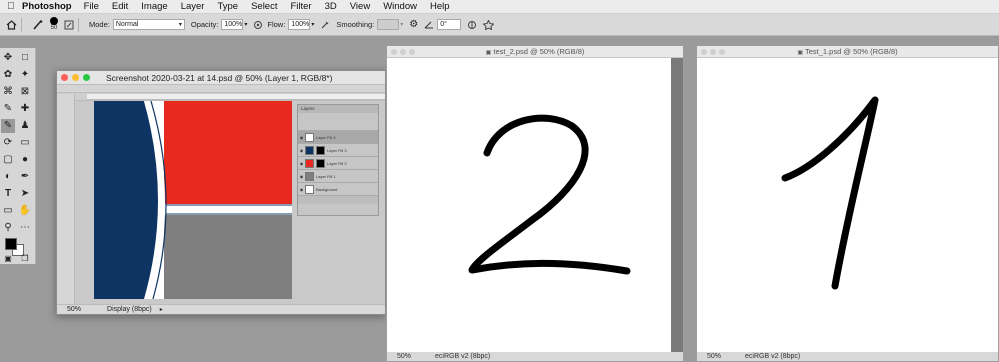  Describe the element at coordinates (161, 309) in the screenshot. I see `chevron-right-icon: ▸` at that location.